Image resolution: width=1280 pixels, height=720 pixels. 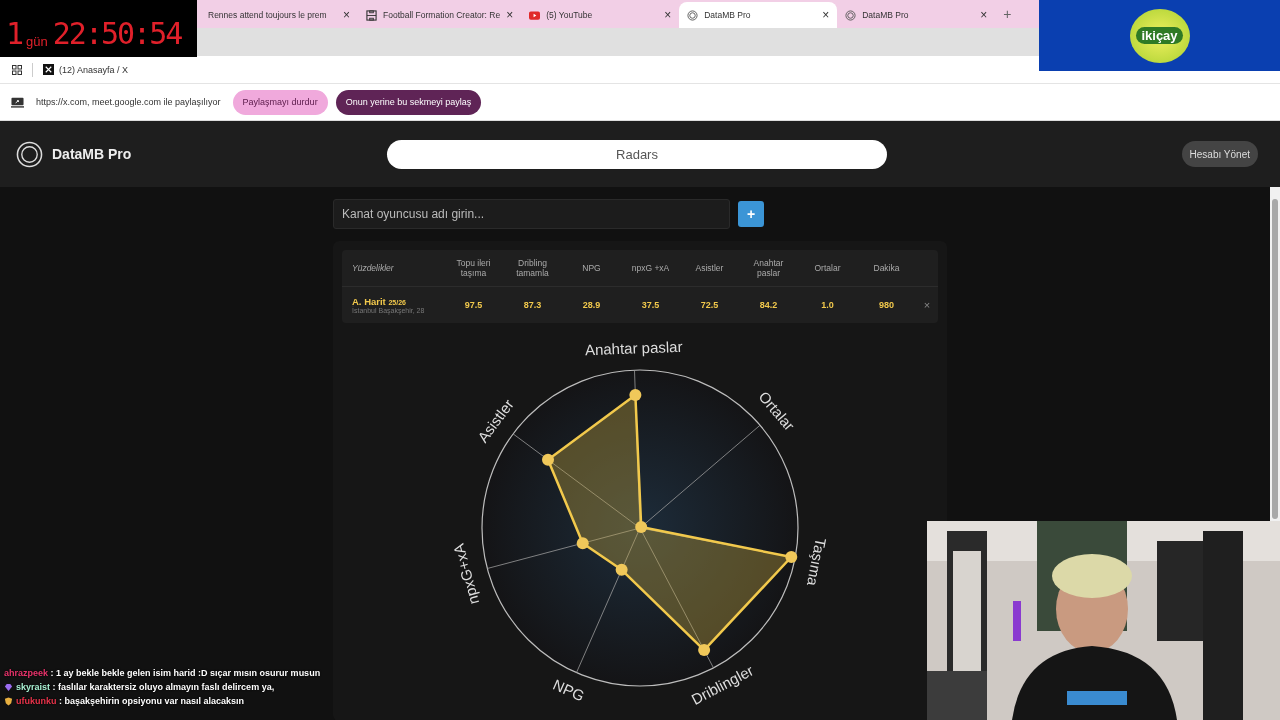 What do you see at coordinates (591, 305) in the screenshot?
I see `table-cell-text: 28.9` at bounding box center [591, 305].